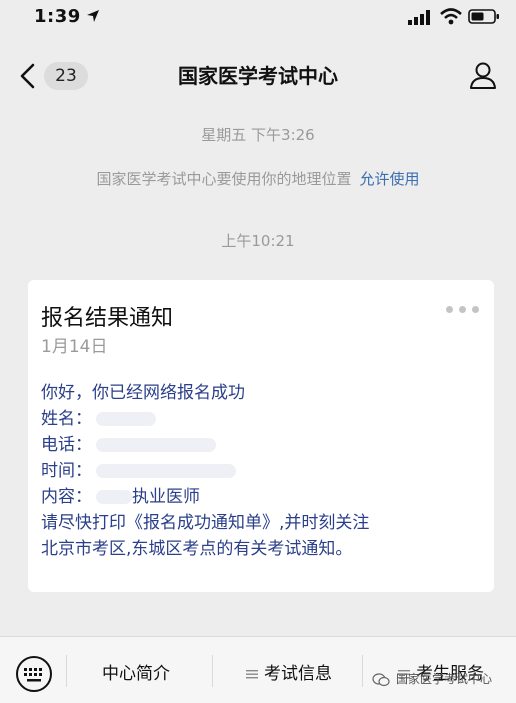 Image resolution: width=516 pixels, height=703 pixels. Describe the element at coordinates (483, 75) in the screenshot. I see `profile-icon` at that location.